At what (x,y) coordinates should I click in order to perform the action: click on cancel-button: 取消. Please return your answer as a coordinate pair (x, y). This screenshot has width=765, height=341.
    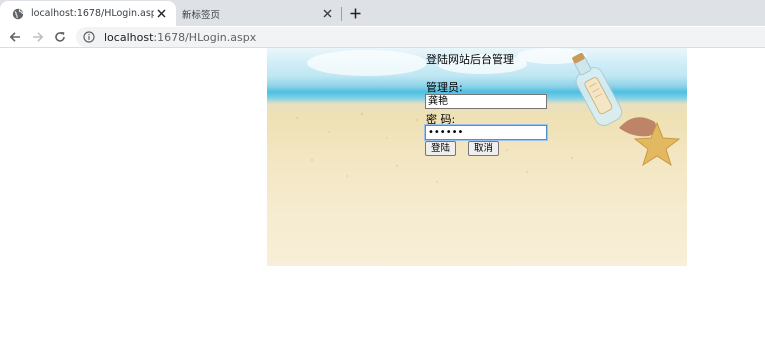
    Looking at the image, I should click on (483, 148).